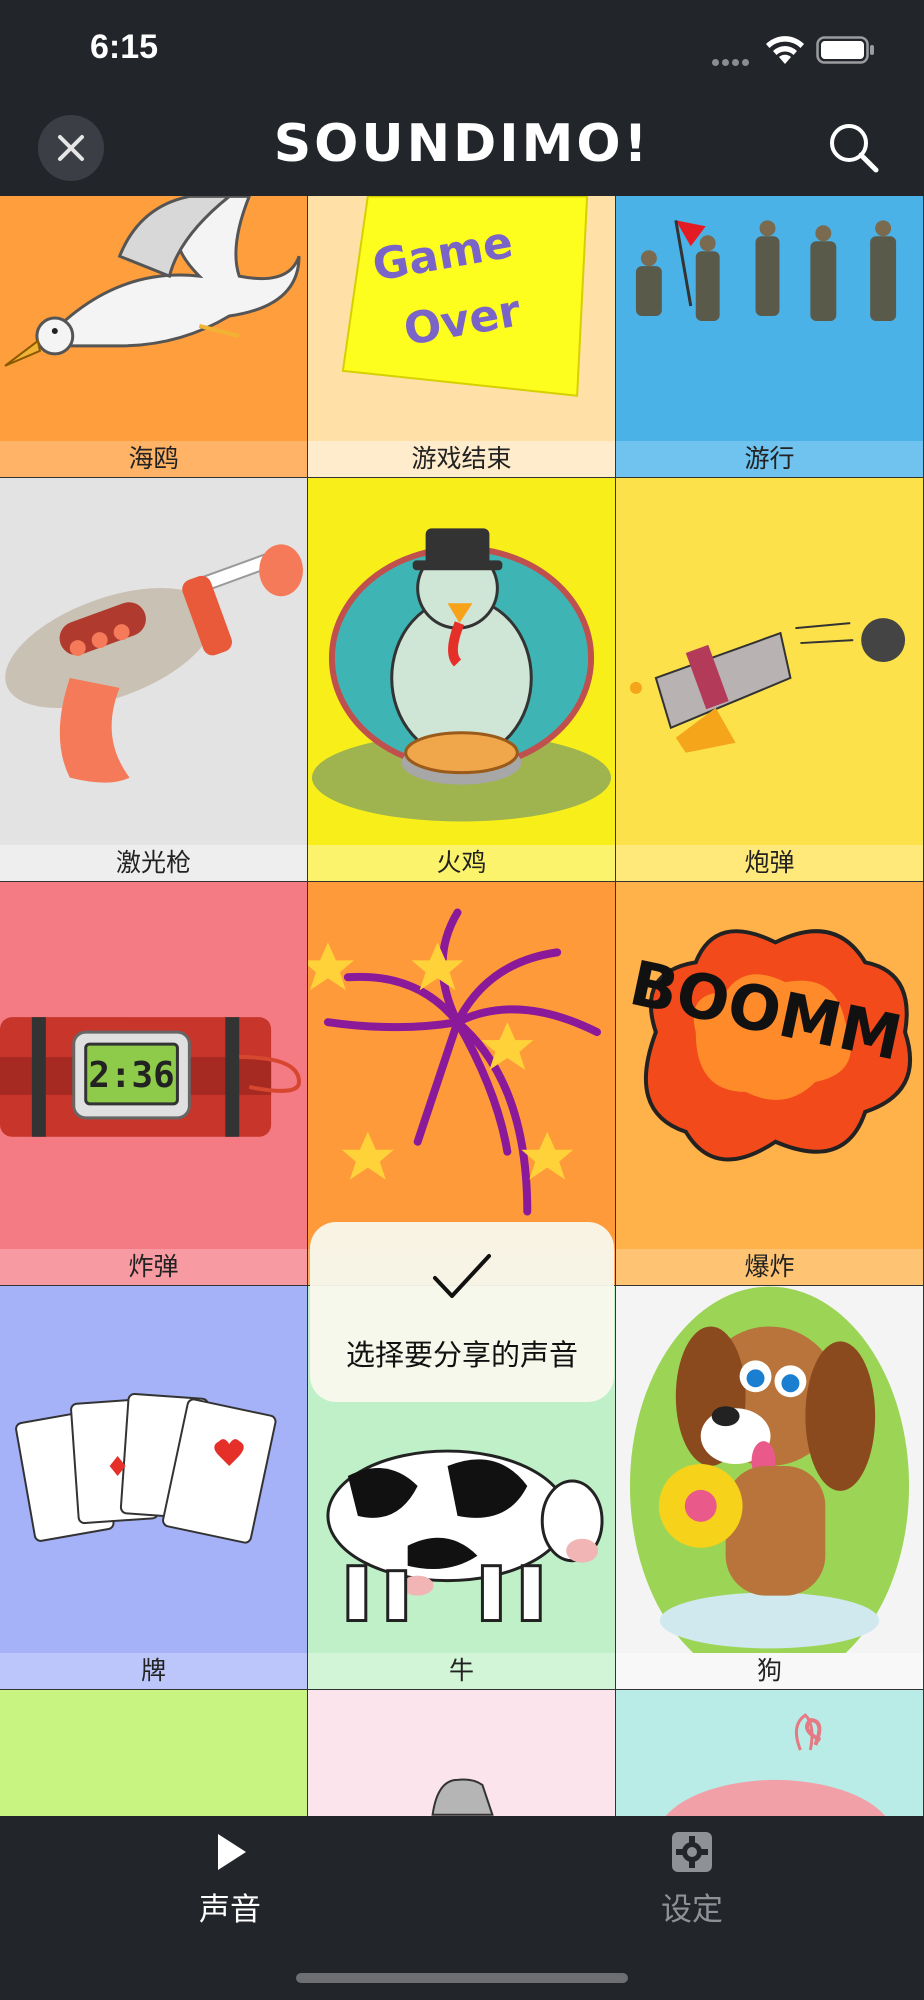 This screenshot has height=2000, width=924. Describe the element at coordinates (153, 863) in the screenshot. I see `tile-label: 激光枪` at that location.